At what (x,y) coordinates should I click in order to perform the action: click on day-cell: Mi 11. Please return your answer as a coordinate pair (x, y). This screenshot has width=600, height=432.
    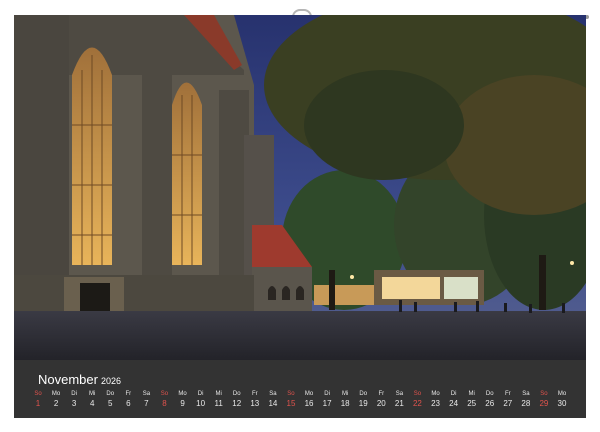
    Looking at the image, I should click on (219, 400).